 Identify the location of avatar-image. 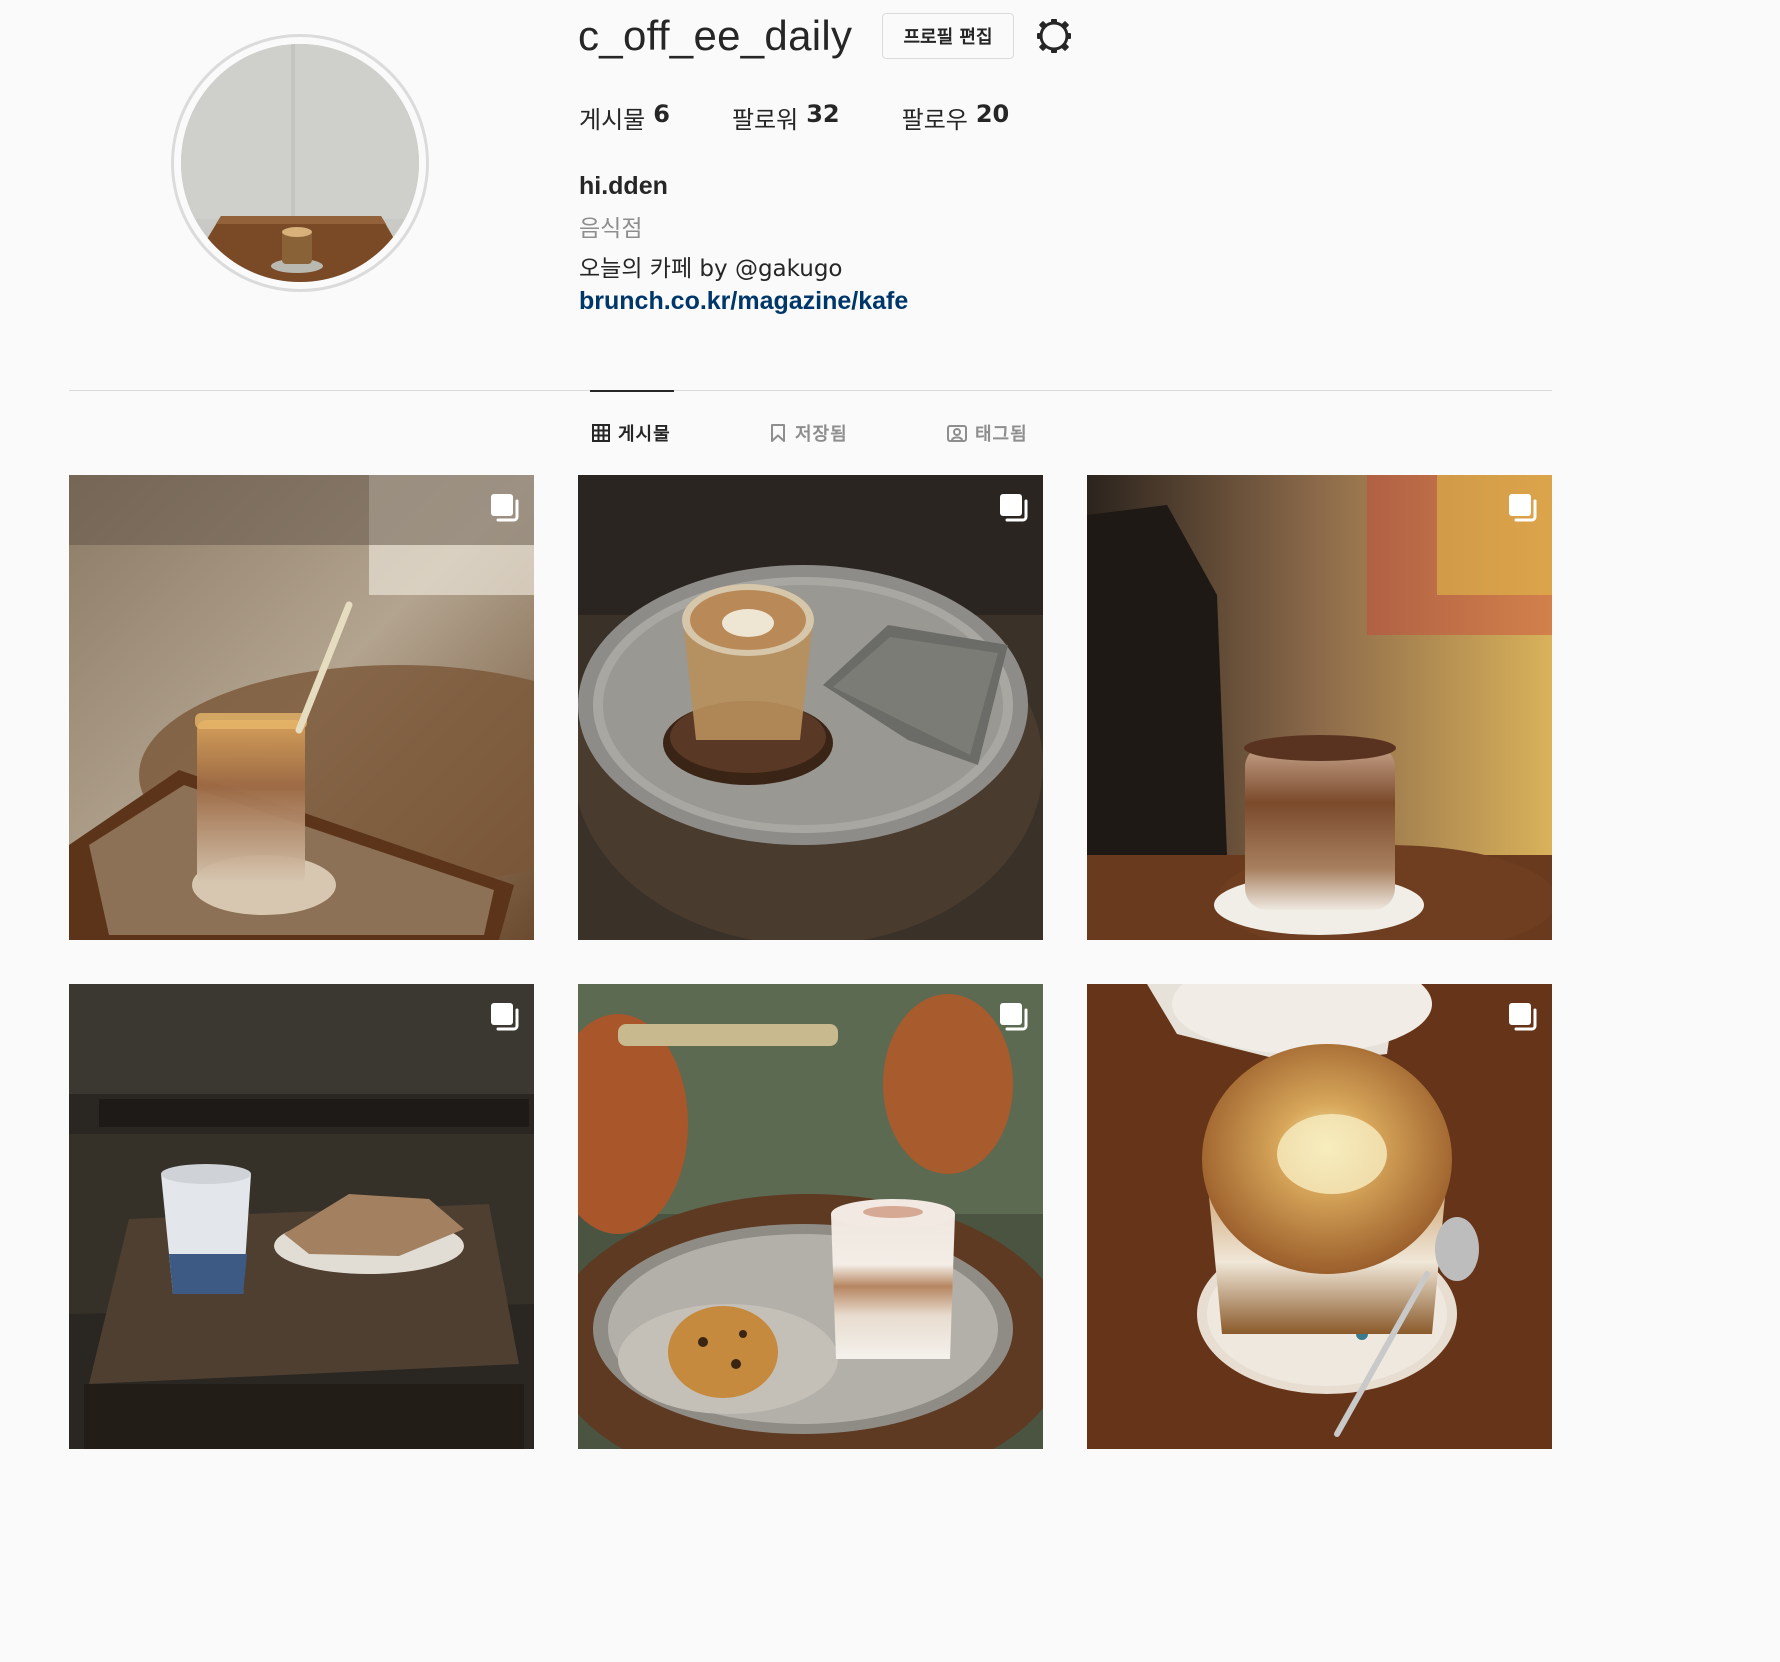
(300, 163).